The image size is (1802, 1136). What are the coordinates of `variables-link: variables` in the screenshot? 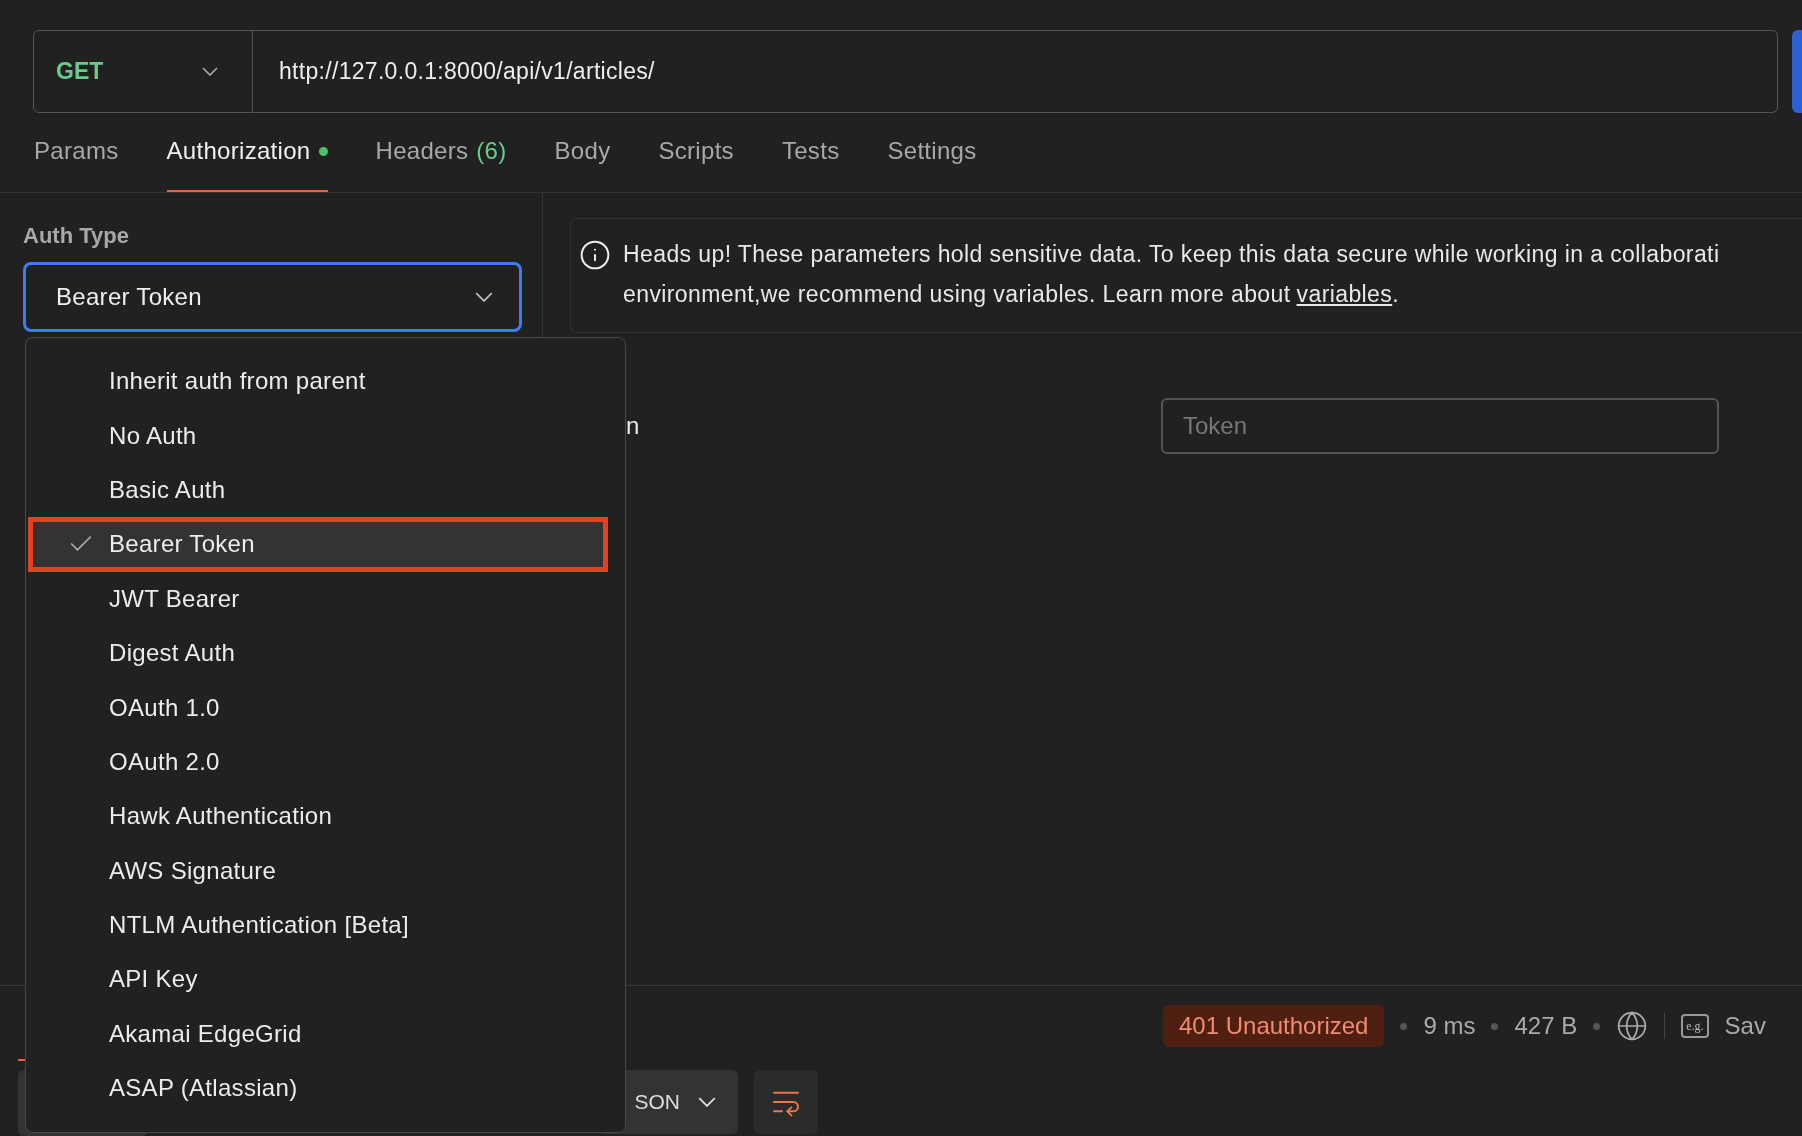 It's located at (1344, 293).